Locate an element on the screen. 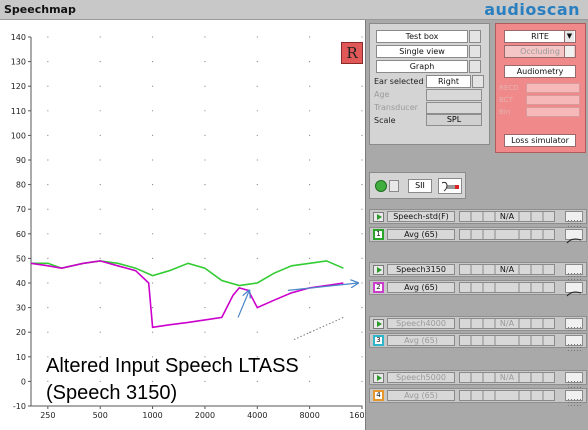 The image size is (588, 430). y-tick-label: 130 is located at coordinates (18, 62).